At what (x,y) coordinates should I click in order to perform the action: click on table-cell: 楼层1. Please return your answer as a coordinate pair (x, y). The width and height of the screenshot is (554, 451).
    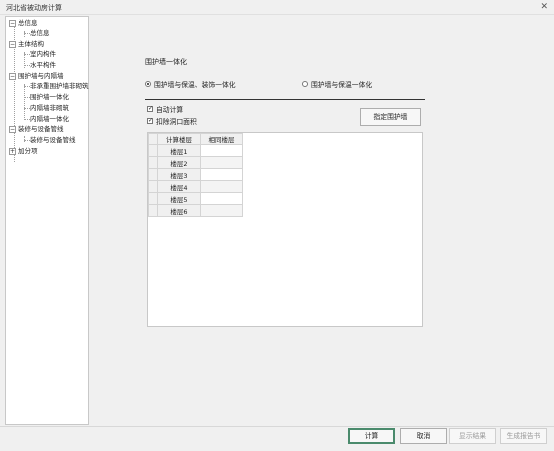
    Looking at the image, I should click on (179, 150).